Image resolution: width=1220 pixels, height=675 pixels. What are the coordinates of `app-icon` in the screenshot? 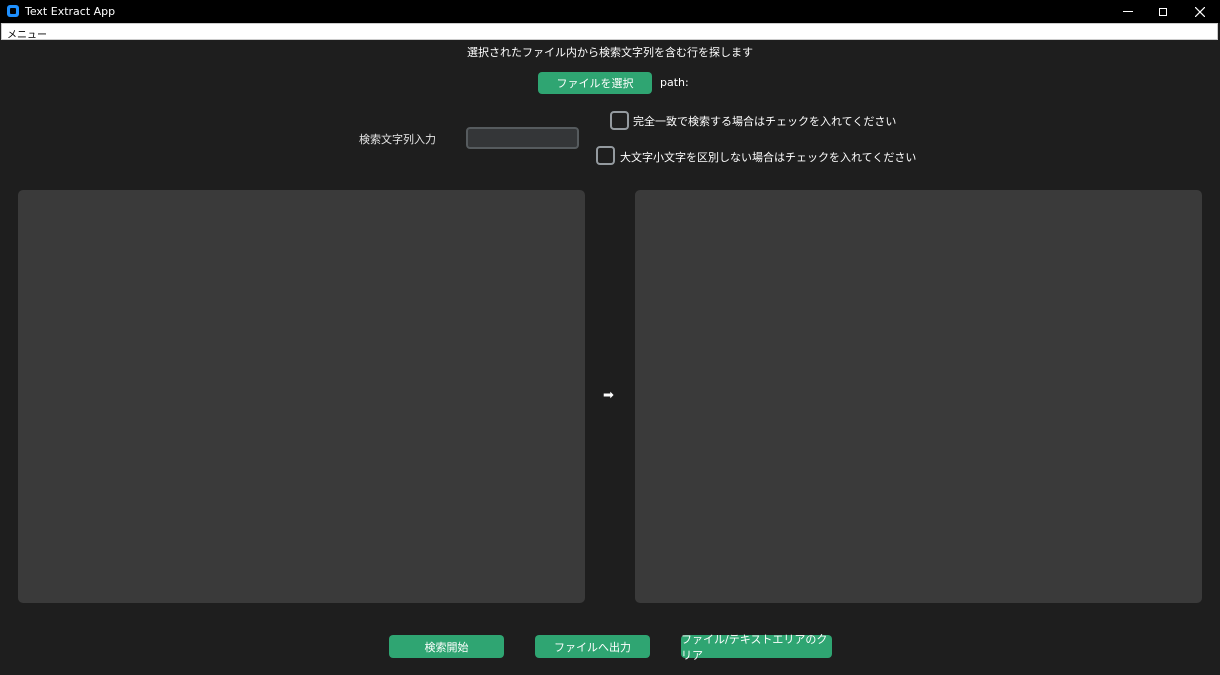 It's located at (13, 11).